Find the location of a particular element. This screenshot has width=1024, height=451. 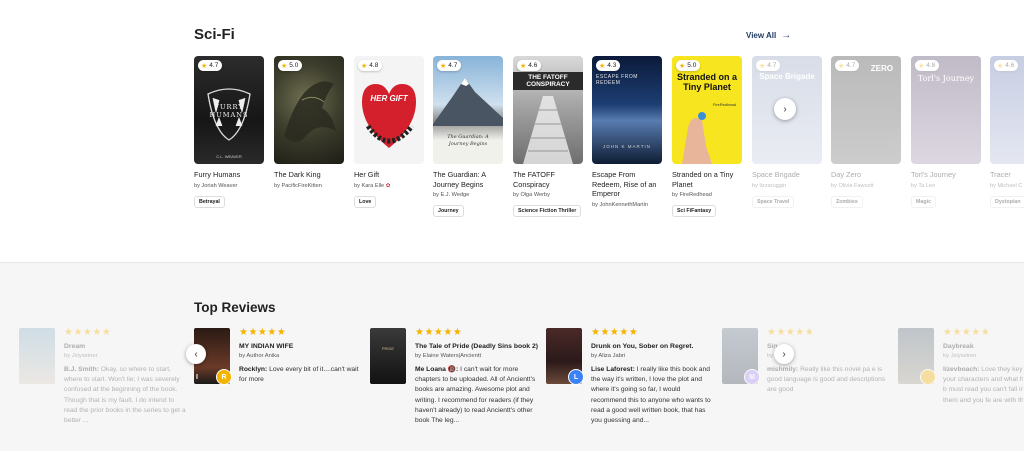

view-all-link: View All → is located at coordinates (768, 35).